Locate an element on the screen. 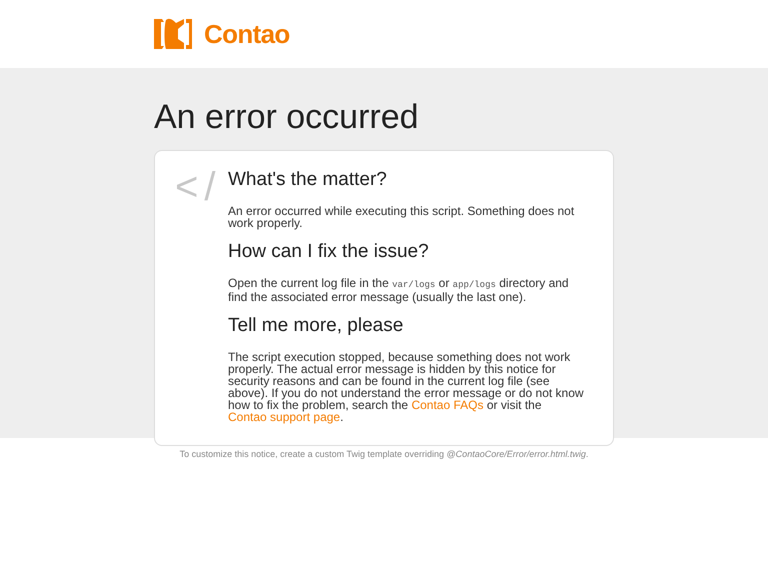 This screenshot has height=576, width=768. code-symbol-icon: </ is located at coordinates (198, 187).